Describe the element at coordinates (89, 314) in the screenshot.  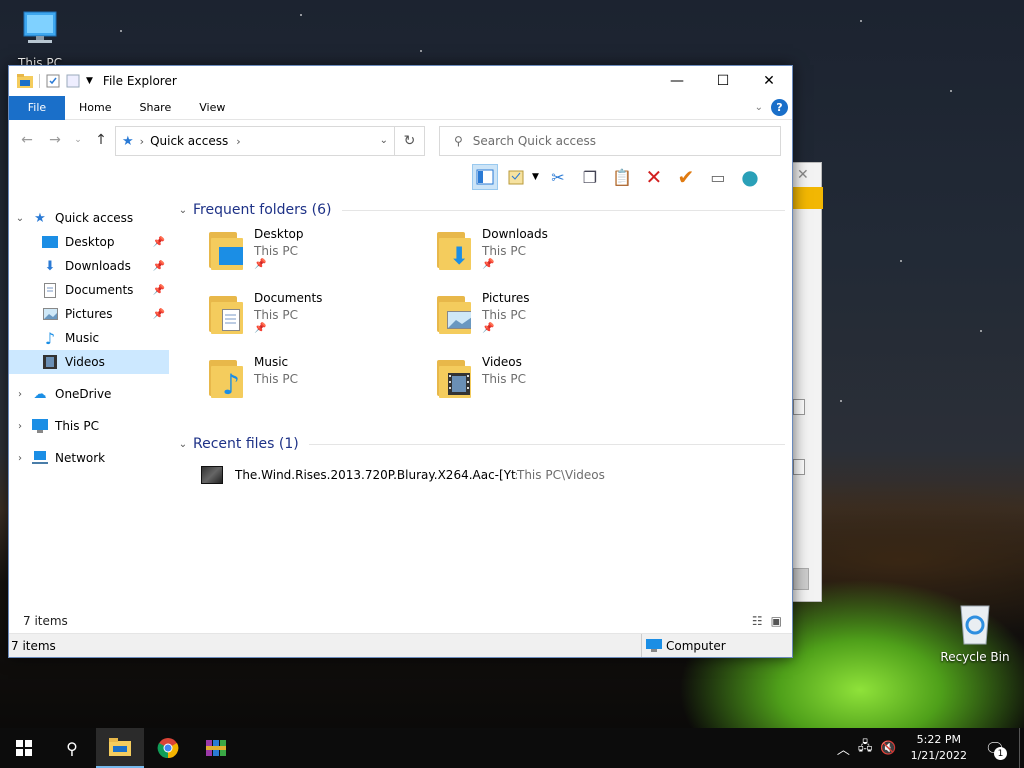
I see `sidebar-item-pictures: Pictures 📌` at that location.